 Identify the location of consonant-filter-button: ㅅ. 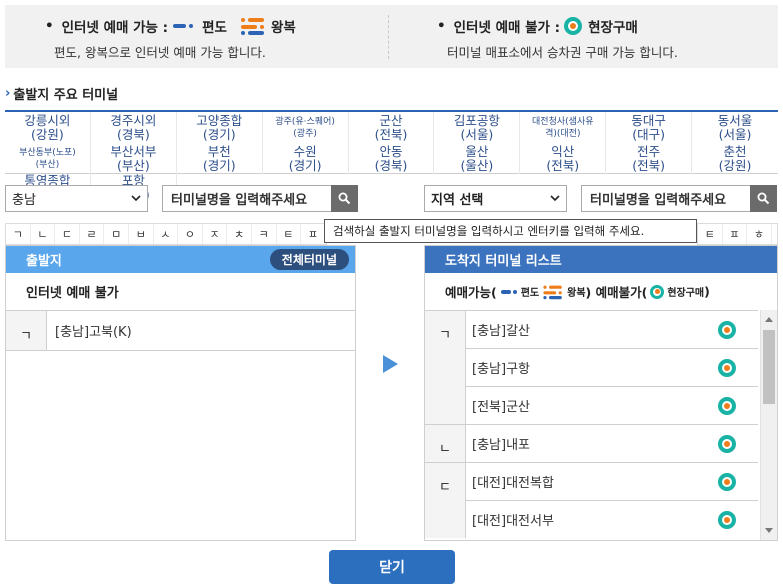
(166, 234).